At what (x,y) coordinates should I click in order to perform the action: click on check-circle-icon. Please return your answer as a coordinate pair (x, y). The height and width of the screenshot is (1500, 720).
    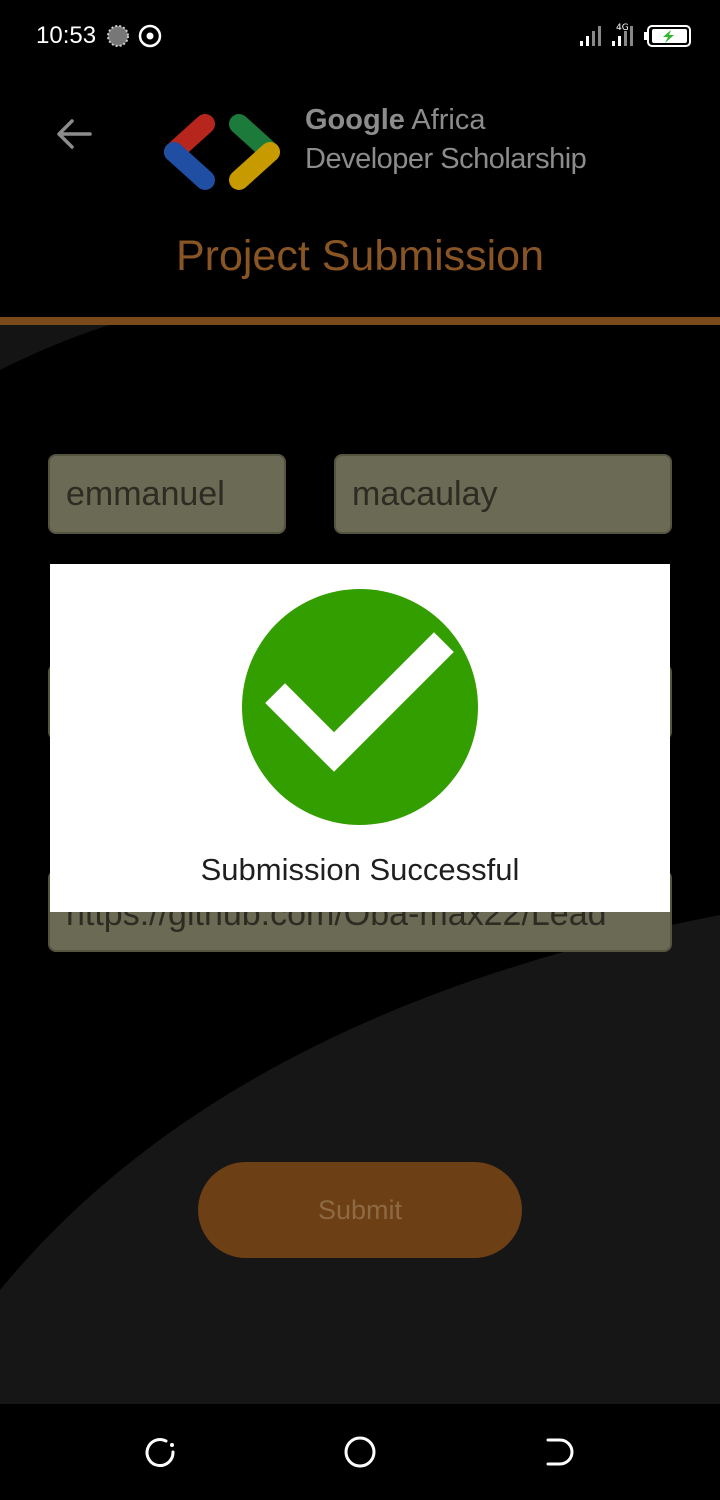
    Looking at the image, I should click on (360, 707).